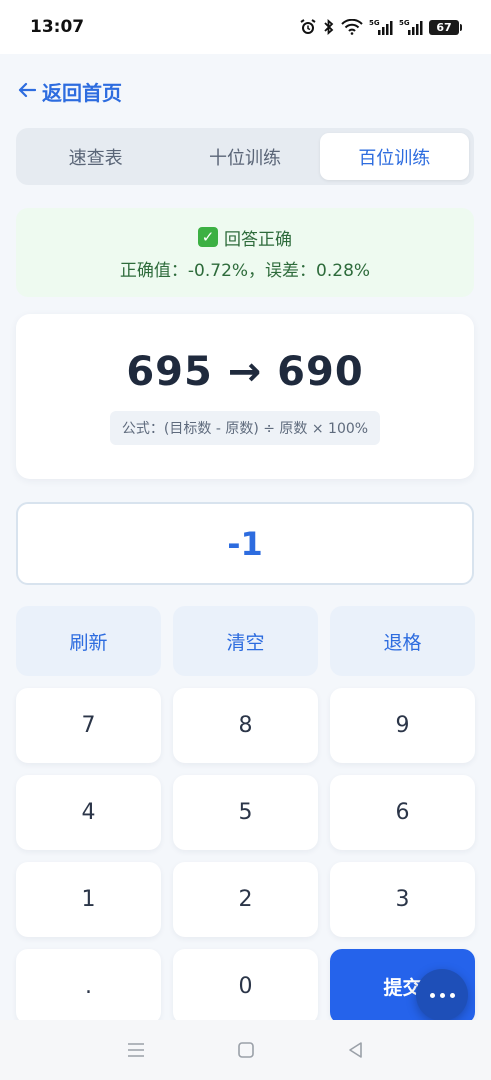 Image resolution: width=491 pixels, height=1080 pixels. I want to click on key-9: 9, so click(402, 725).